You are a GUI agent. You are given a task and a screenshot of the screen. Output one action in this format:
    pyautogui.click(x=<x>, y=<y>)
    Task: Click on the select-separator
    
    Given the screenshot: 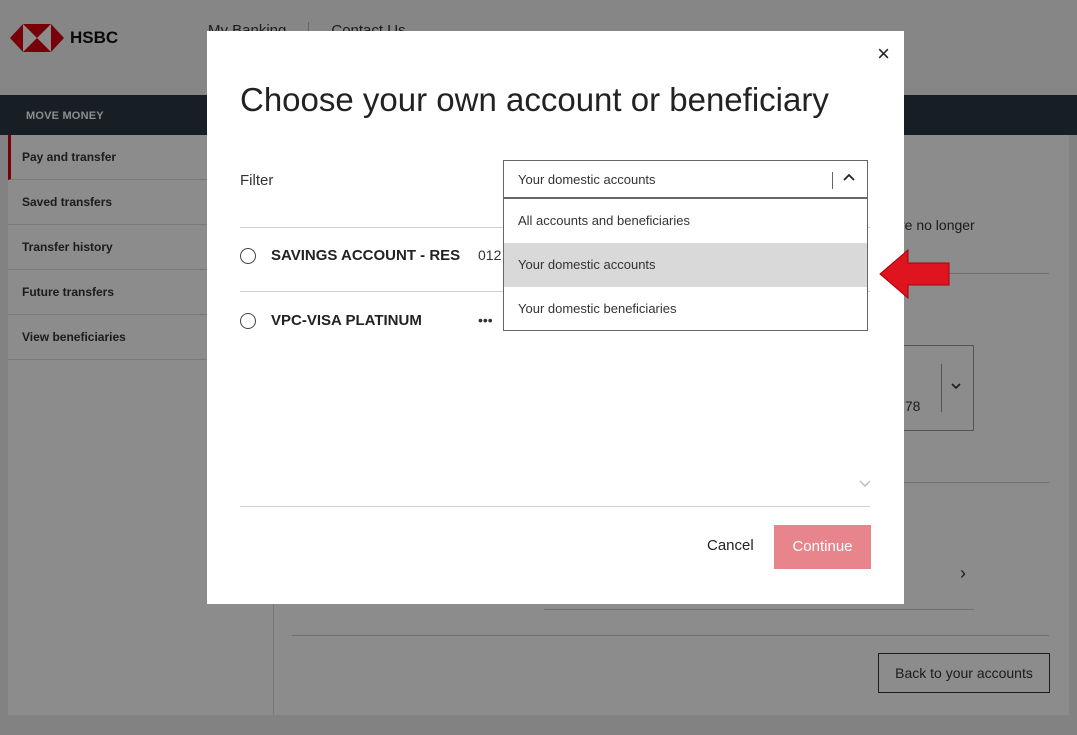 What is the action you would take?
    pyautogui.click(x=832, y=180)
    